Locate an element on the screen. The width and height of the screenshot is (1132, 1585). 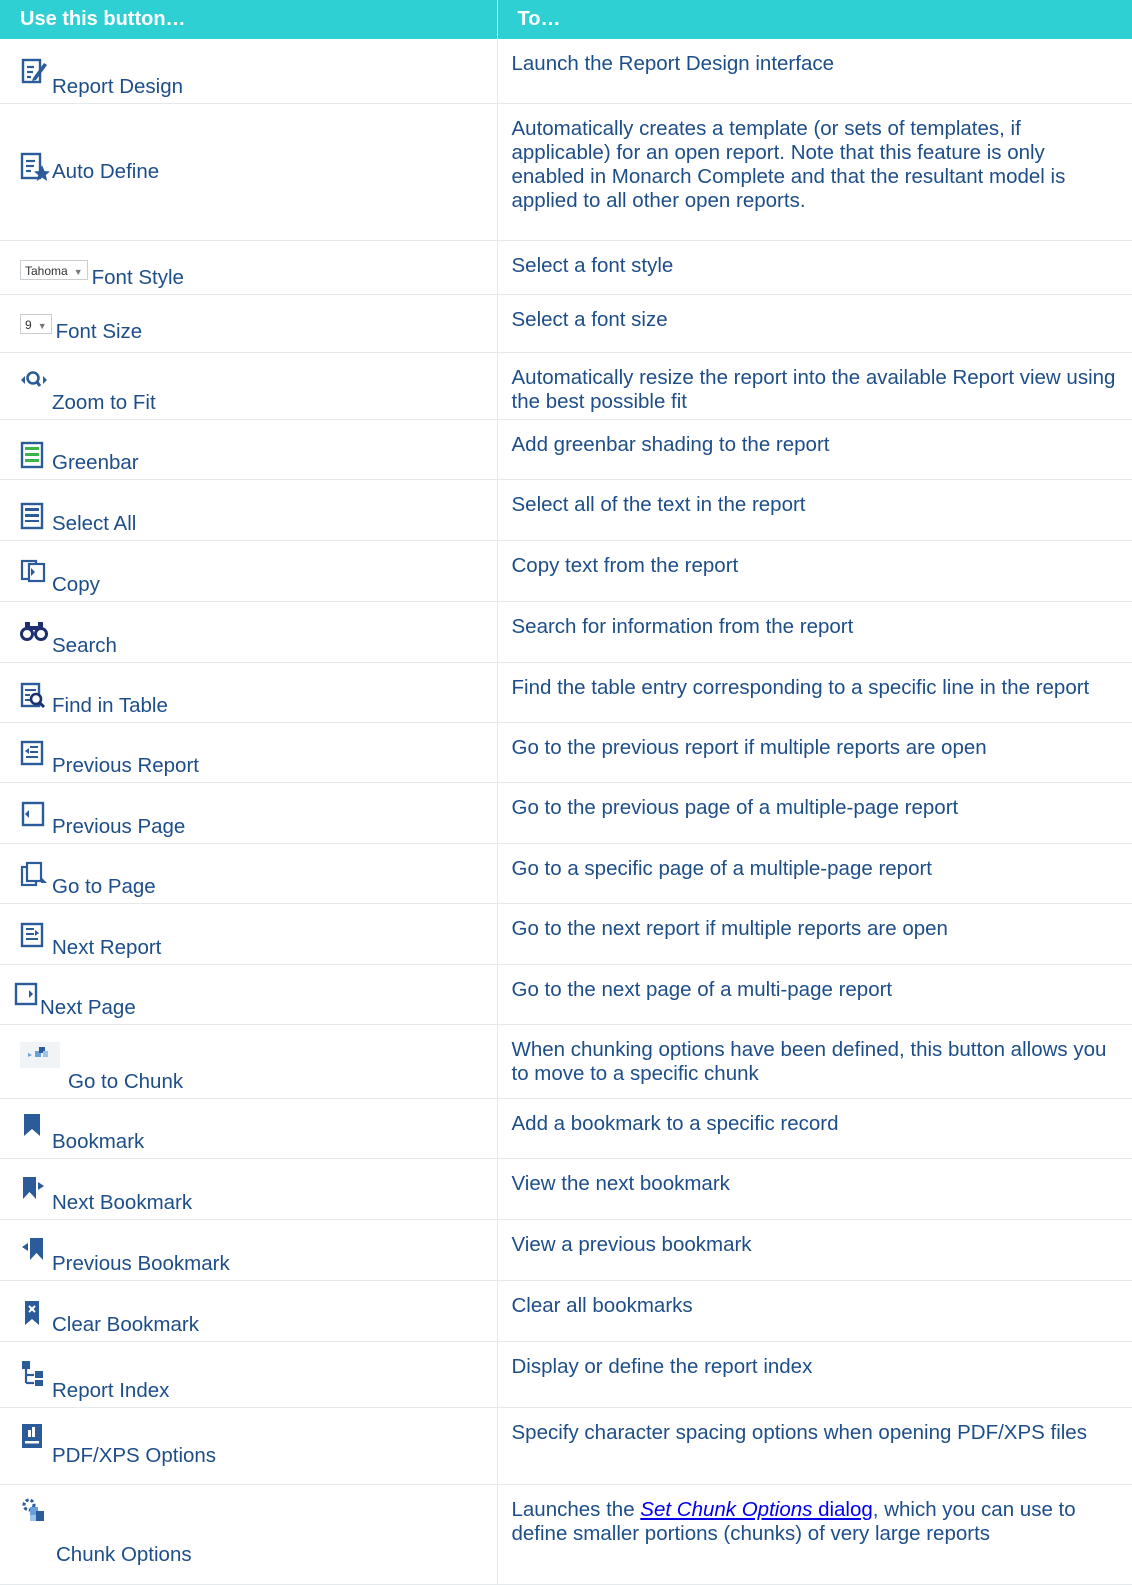
select-all-description: Select all of the text in the report is located at coordinates (814, 510).